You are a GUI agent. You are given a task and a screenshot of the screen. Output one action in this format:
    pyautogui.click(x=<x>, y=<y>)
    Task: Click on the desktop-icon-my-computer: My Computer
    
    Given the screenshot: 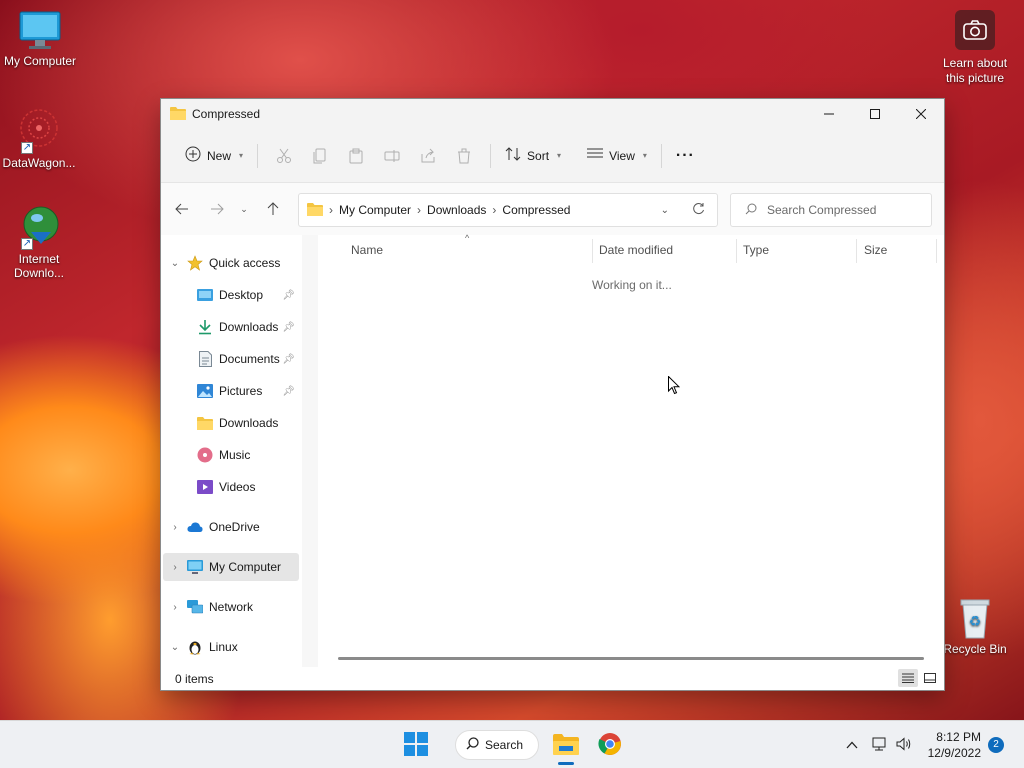 What is the action you would take?
    pyautogui.click(x=40, y=39)
    